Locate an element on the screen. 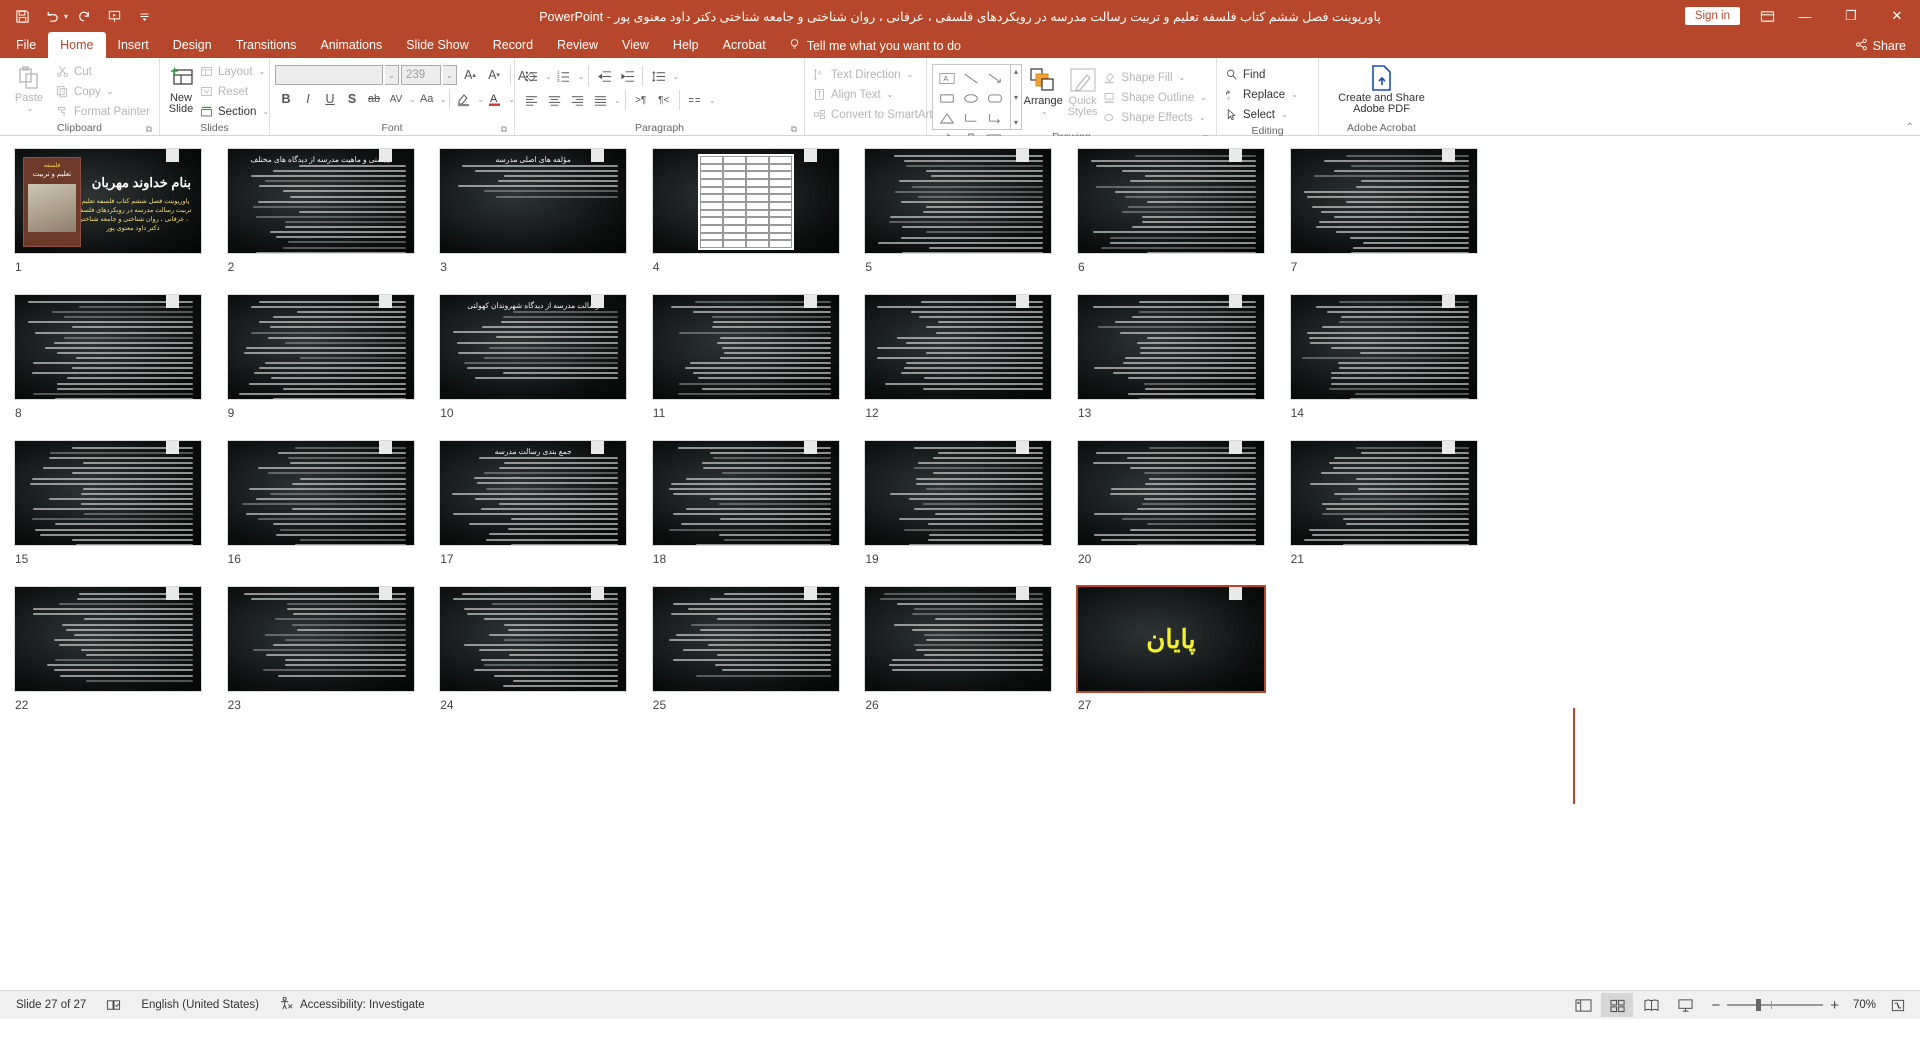 This screenshot has height=1039, width=1920. strikethrough-button: ab is located at coordinates (374, 99).